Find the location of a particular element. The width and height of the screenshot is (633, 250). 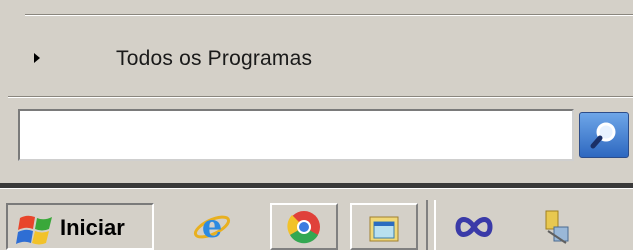

all-programs-label: Todos os Programas is located at coordinates (214, 58).